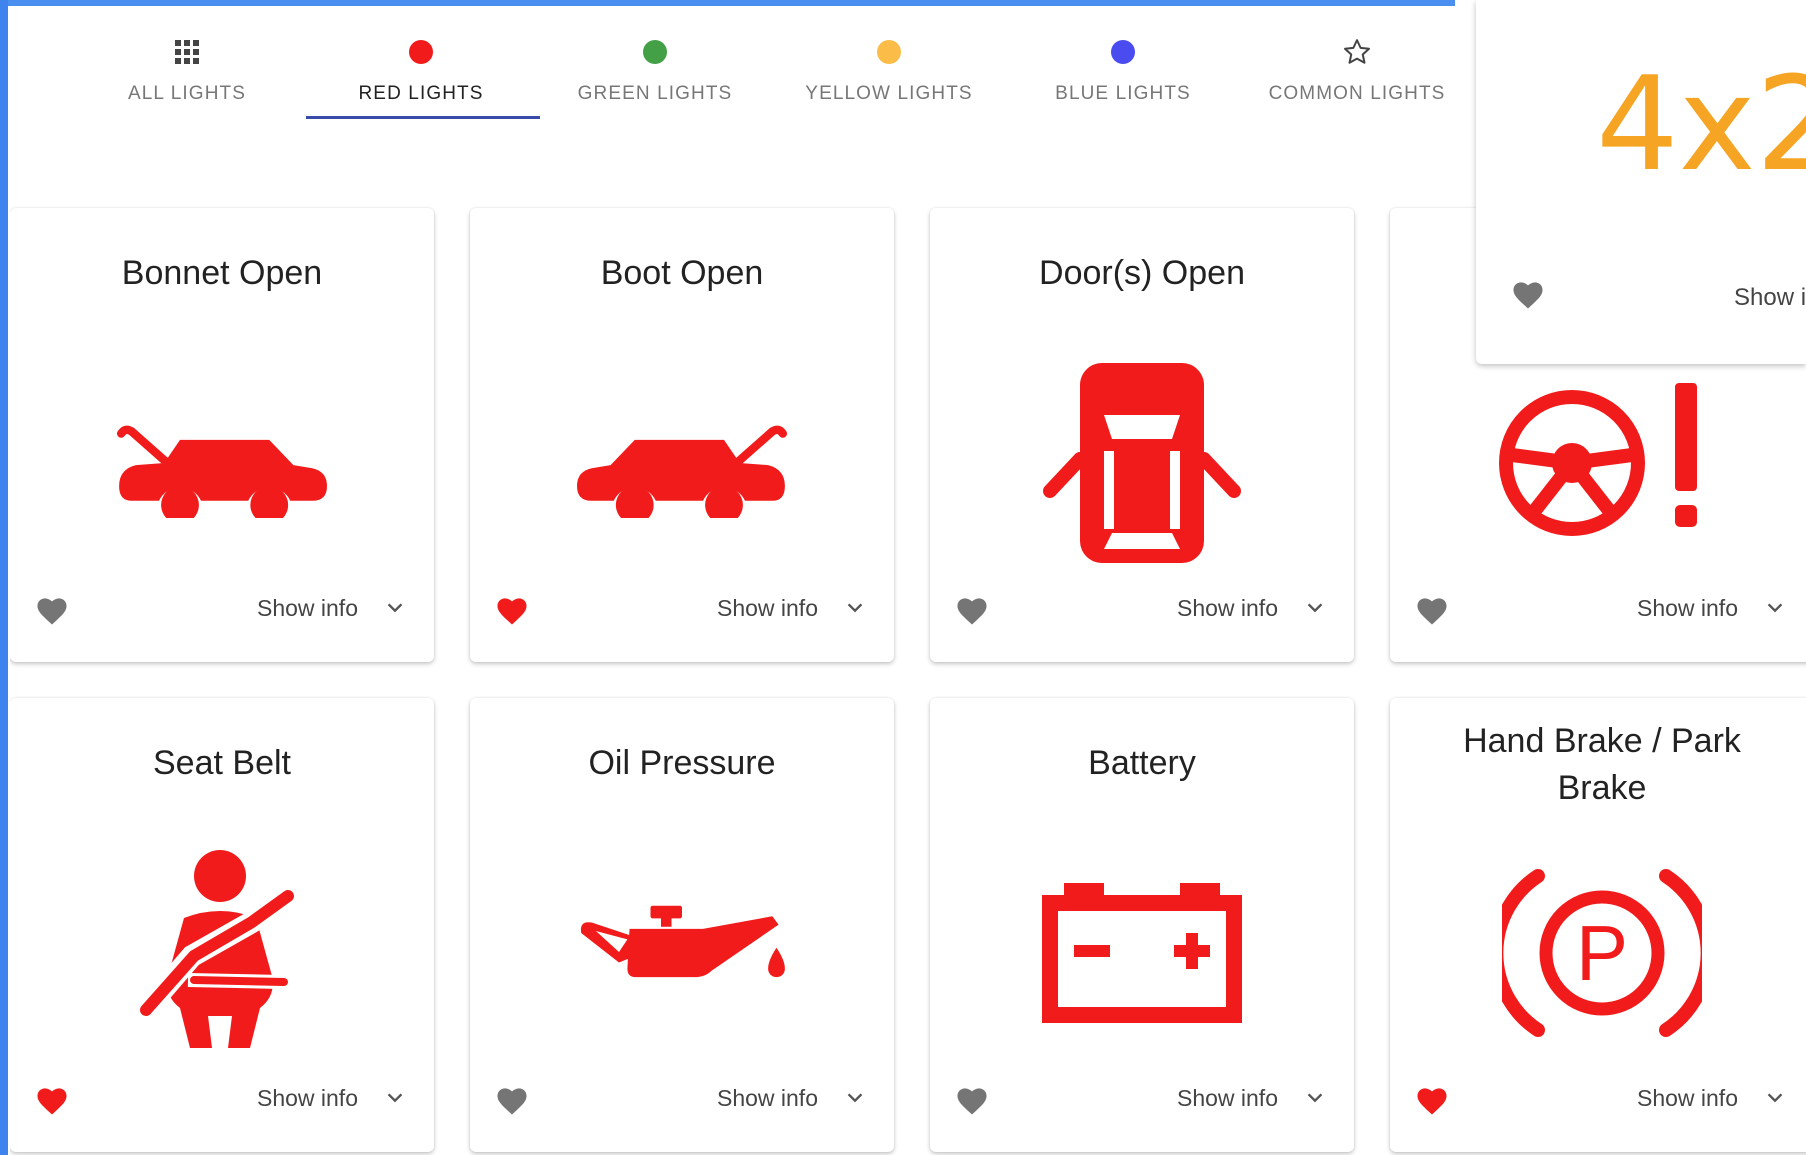  I want to click on card-title: Bonnet Open, so click(222, 273).